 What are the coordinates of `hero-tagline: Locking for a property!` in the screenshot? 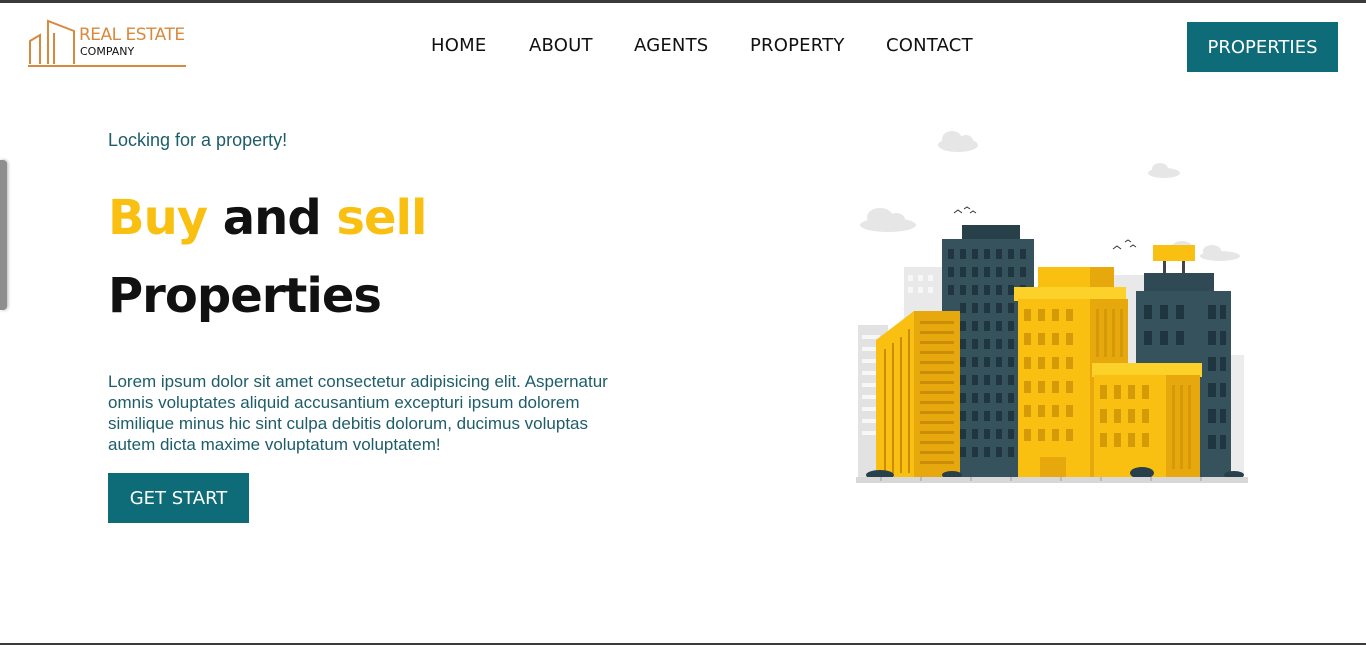 It's located at (198, 140).